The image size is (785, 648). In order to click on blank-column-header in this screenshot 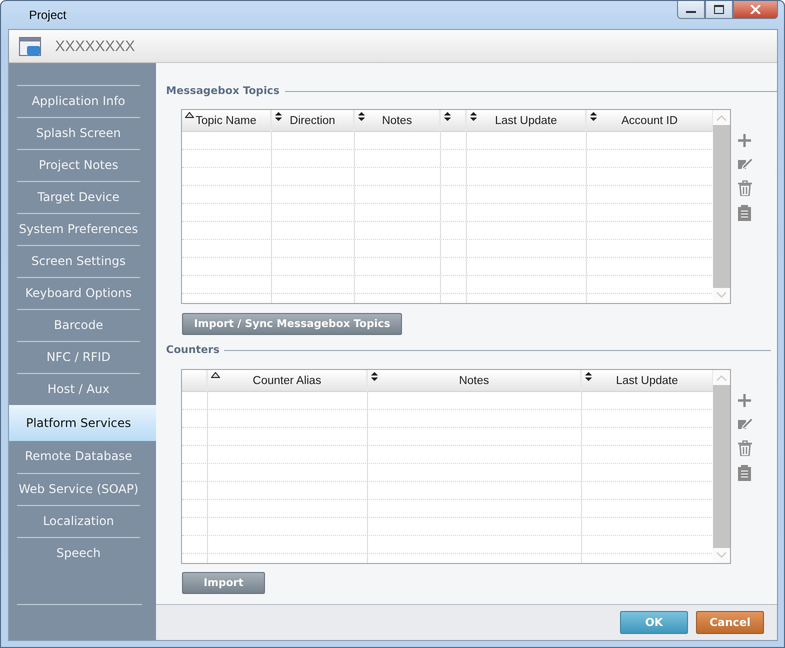, I will do `click(454, 121)`.